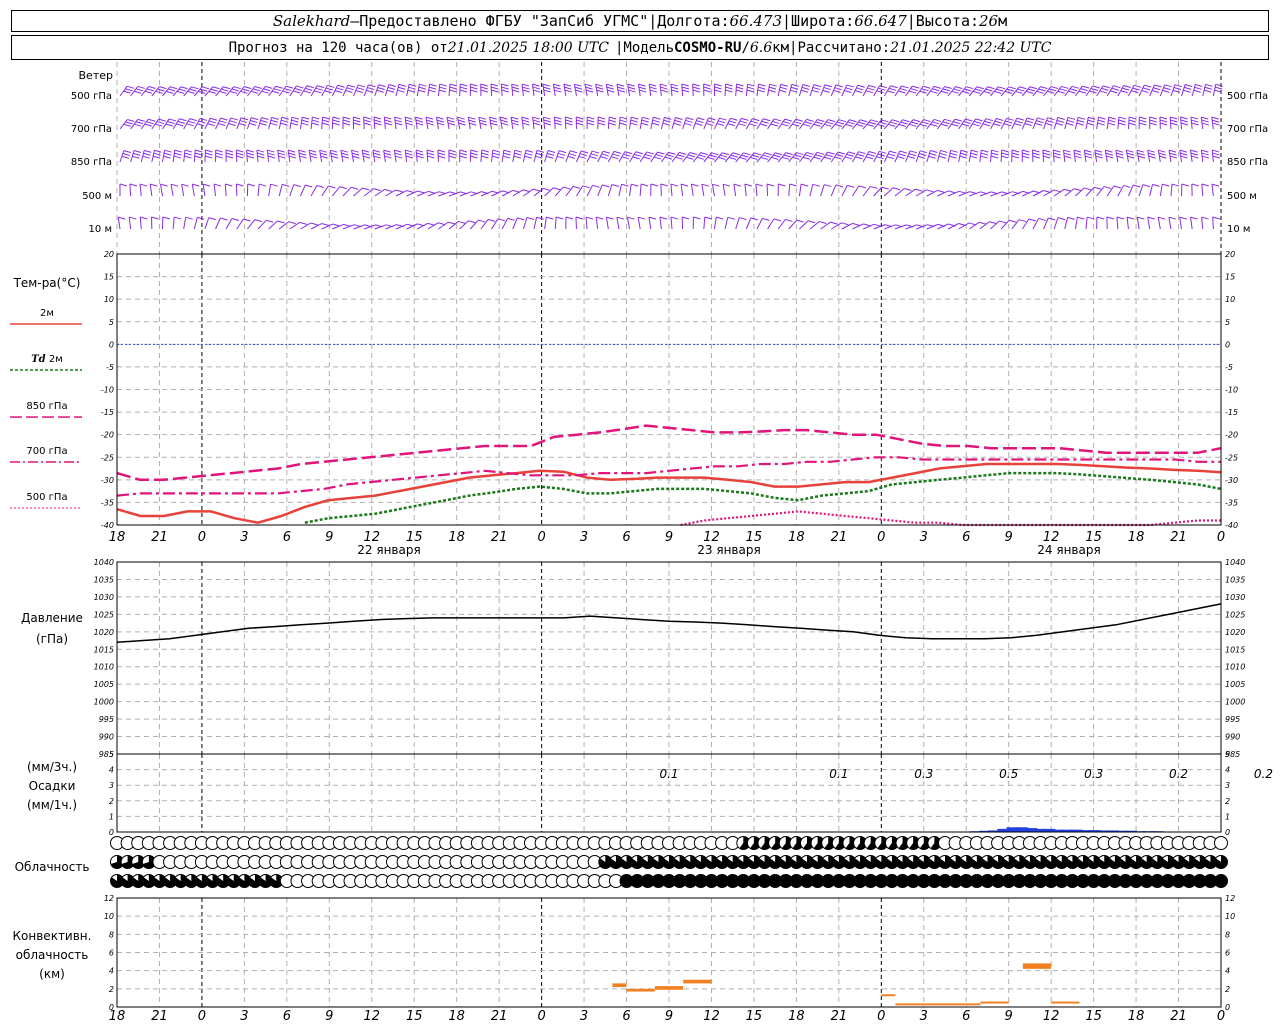 This screenshot has height=1024, width=1280. Describe the element at coordinates (110, 367) in the screenshot. I see `y-tick-label: -5` at that location.